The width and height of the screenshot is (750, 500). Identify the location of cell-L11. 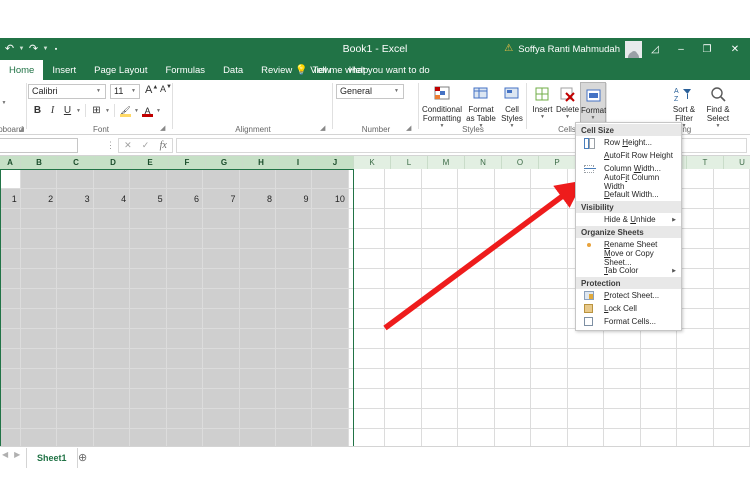
(403, 379).